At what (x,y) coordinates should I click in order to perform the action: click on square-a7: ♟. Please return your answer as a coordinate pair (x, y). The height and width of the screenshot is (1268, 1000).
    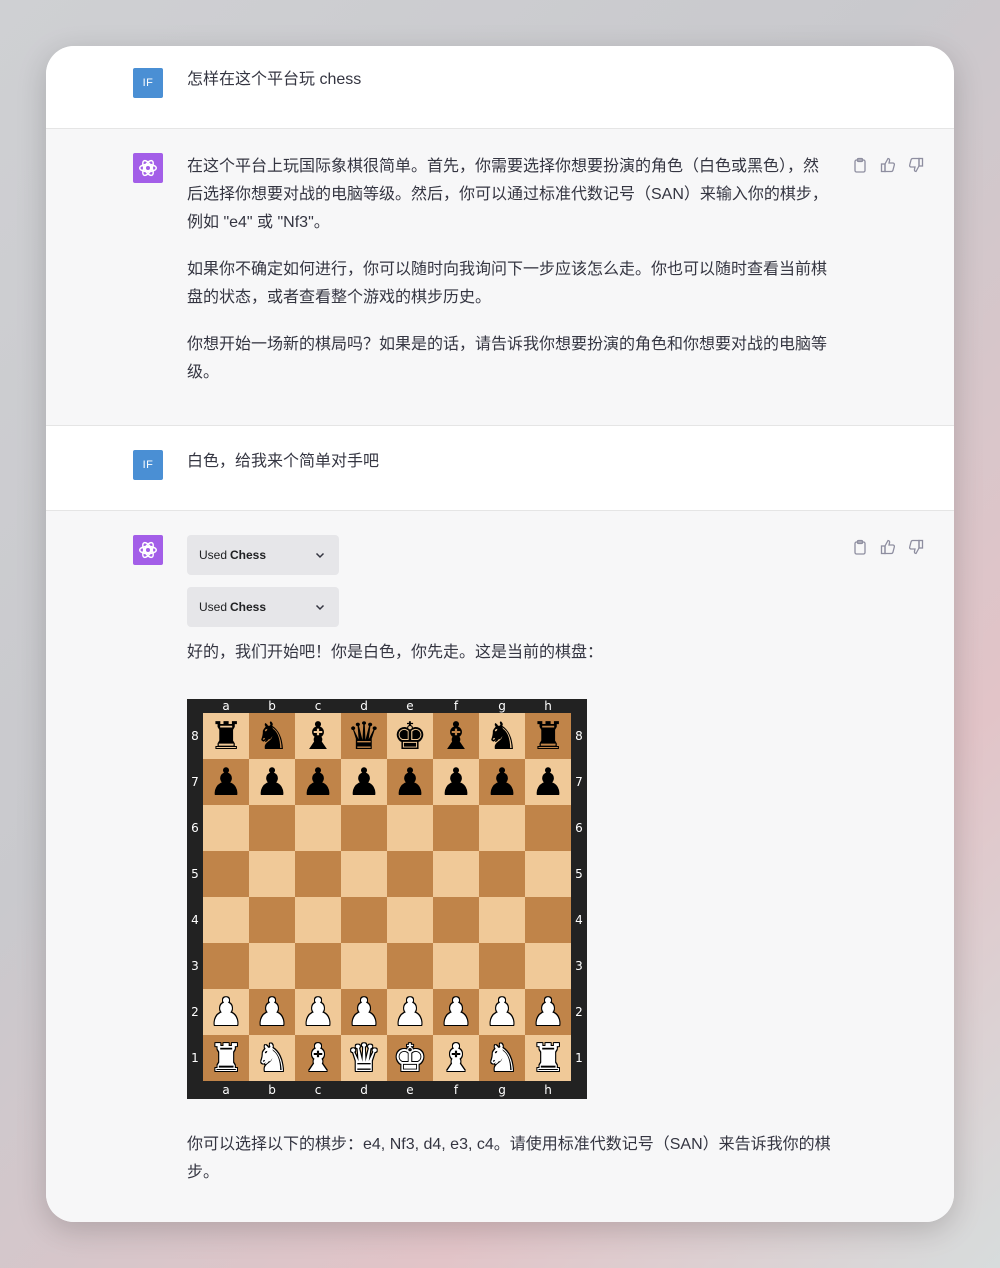
    Looking at the image, I should click on (226, 782).